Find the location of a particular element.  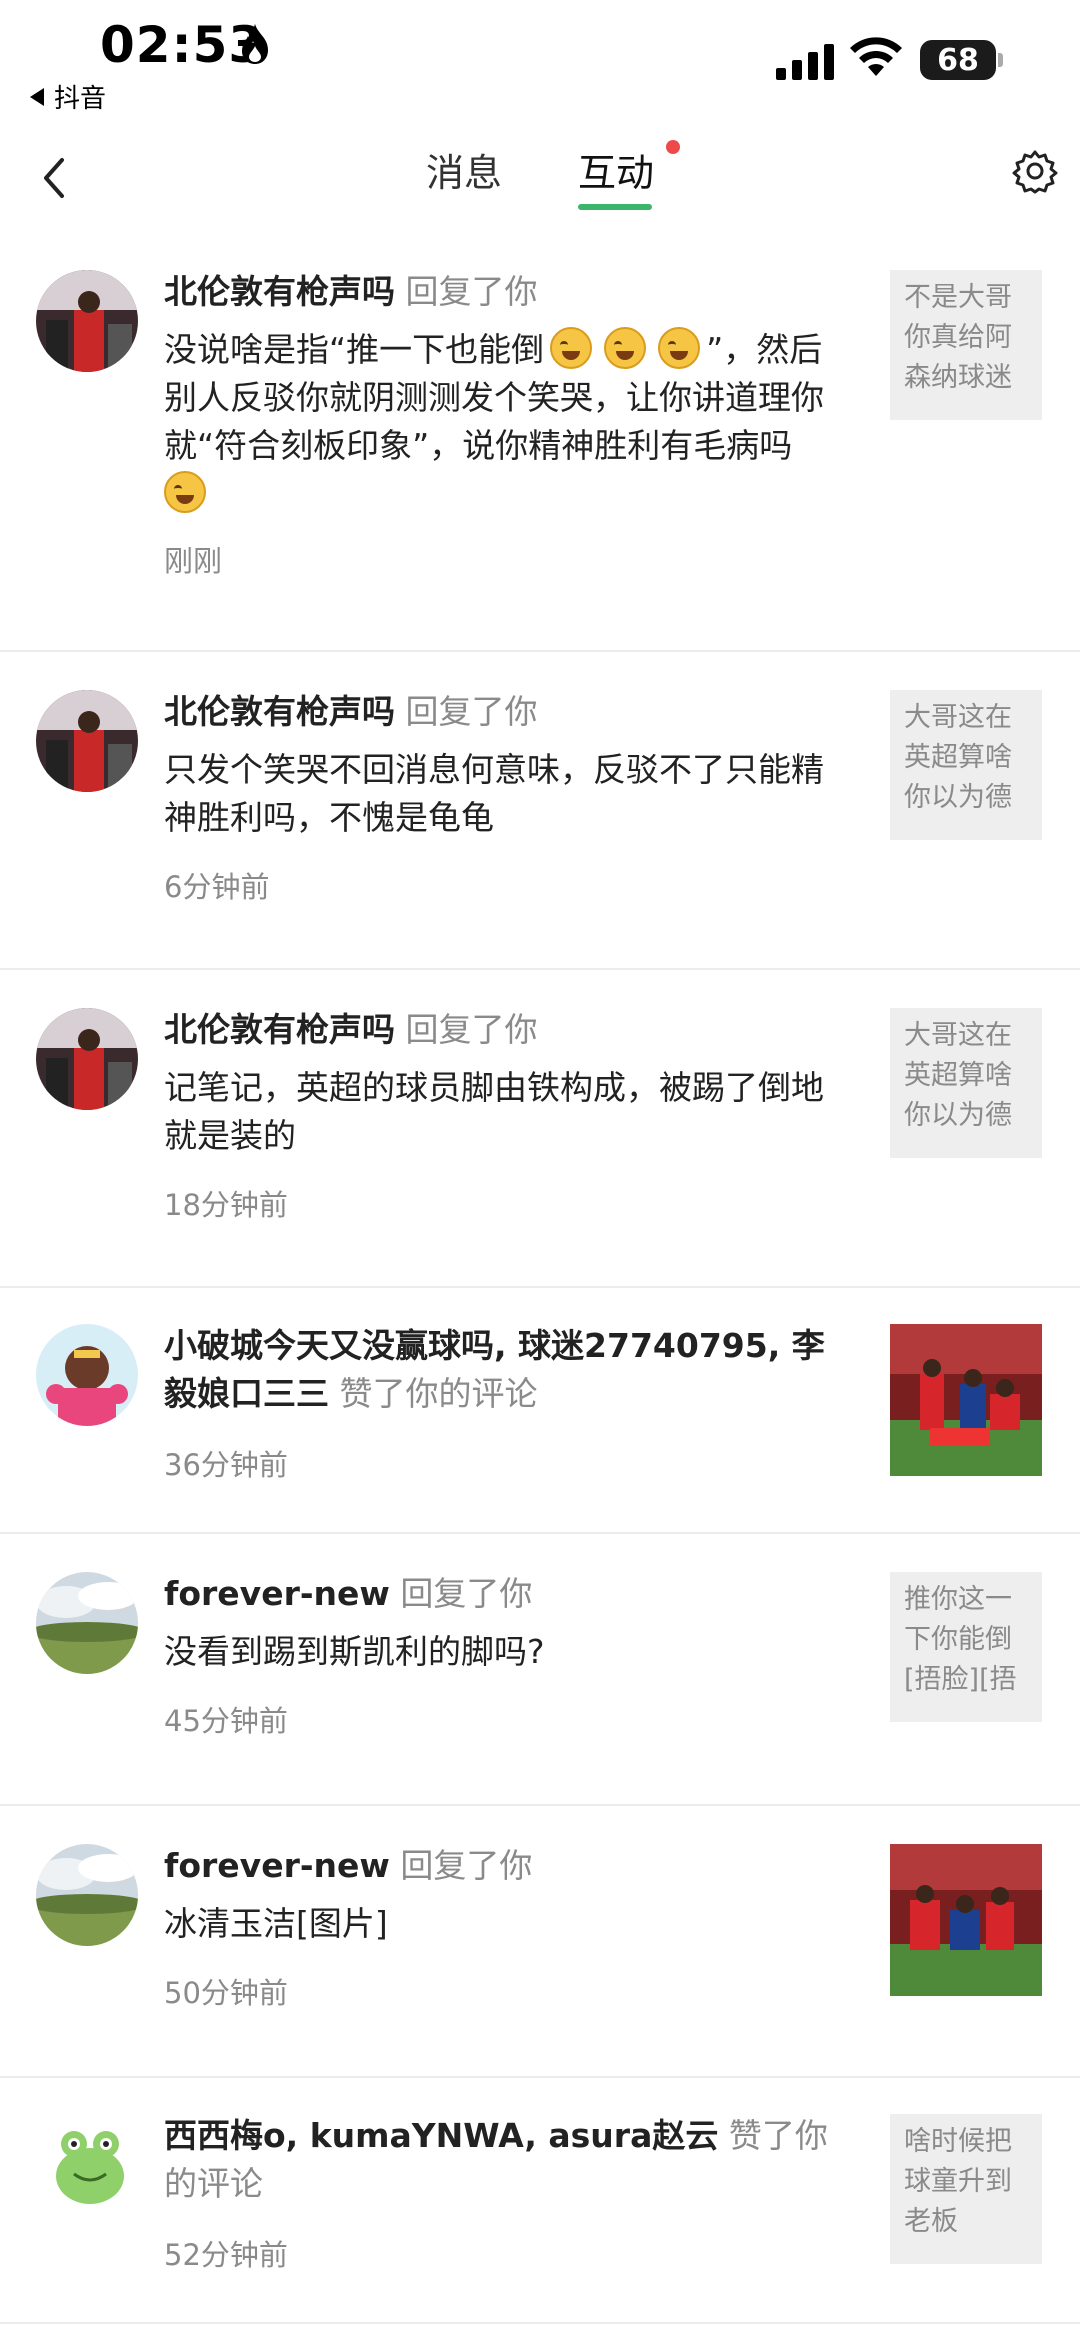

quoted-comment: 啥时候把球童升到老板 is located at coordinates (966, 2189).